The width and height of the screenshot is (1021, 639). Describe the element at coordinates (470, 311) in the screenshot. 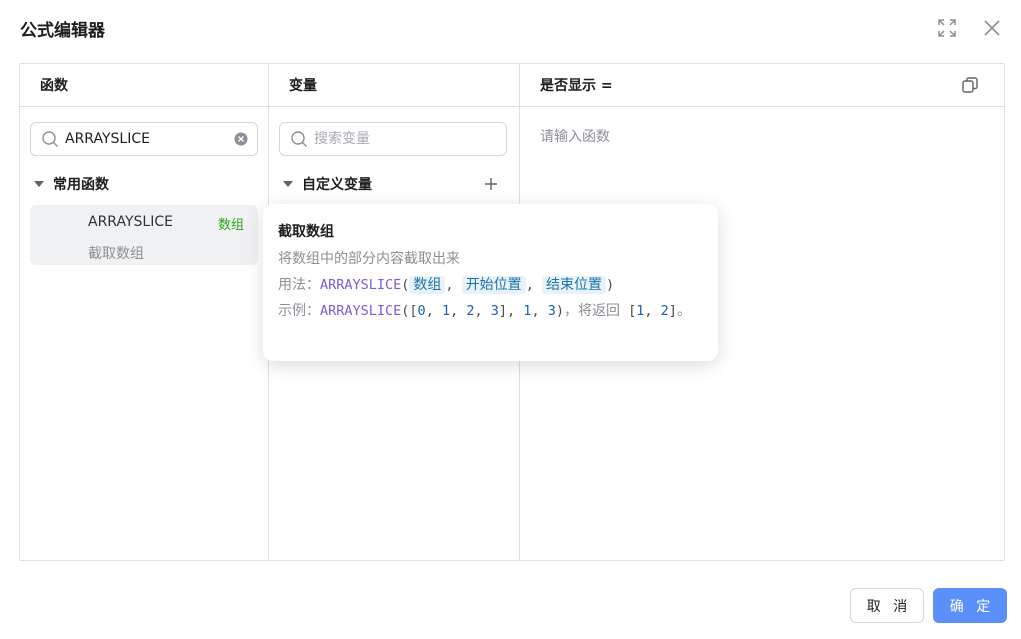

I see `example-value: 2` at that location.